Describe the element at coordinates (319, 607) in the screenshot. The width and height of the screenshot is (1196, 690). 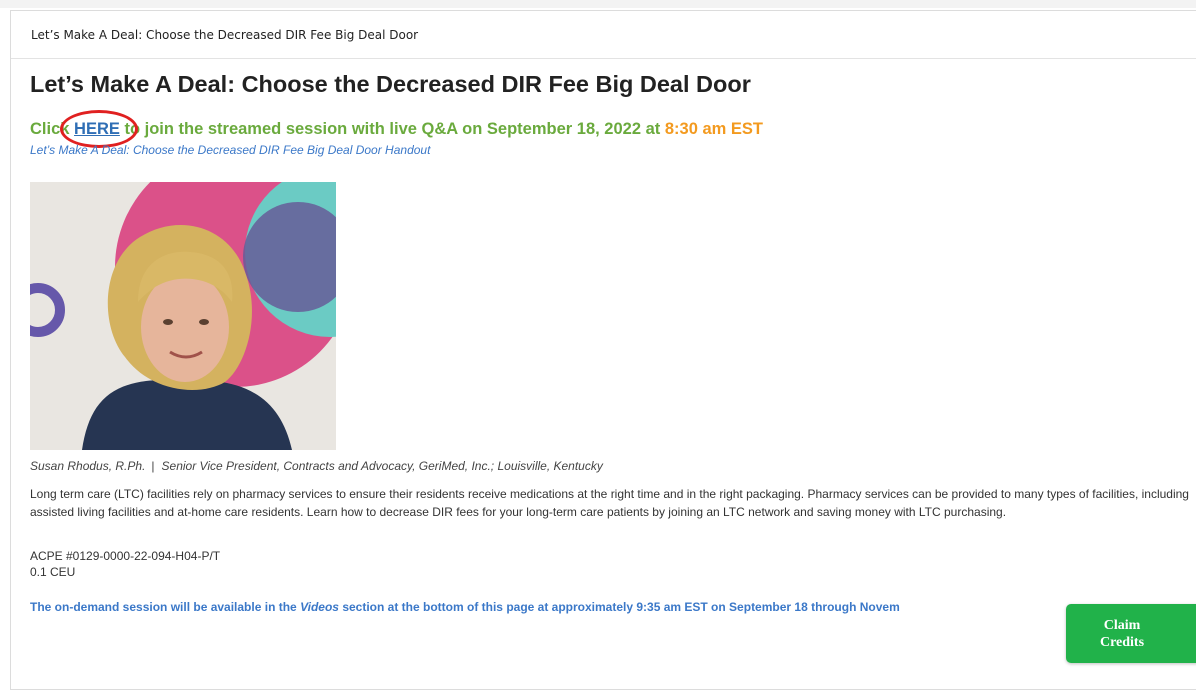
I see `ondemand-videos: Videos` at that location.